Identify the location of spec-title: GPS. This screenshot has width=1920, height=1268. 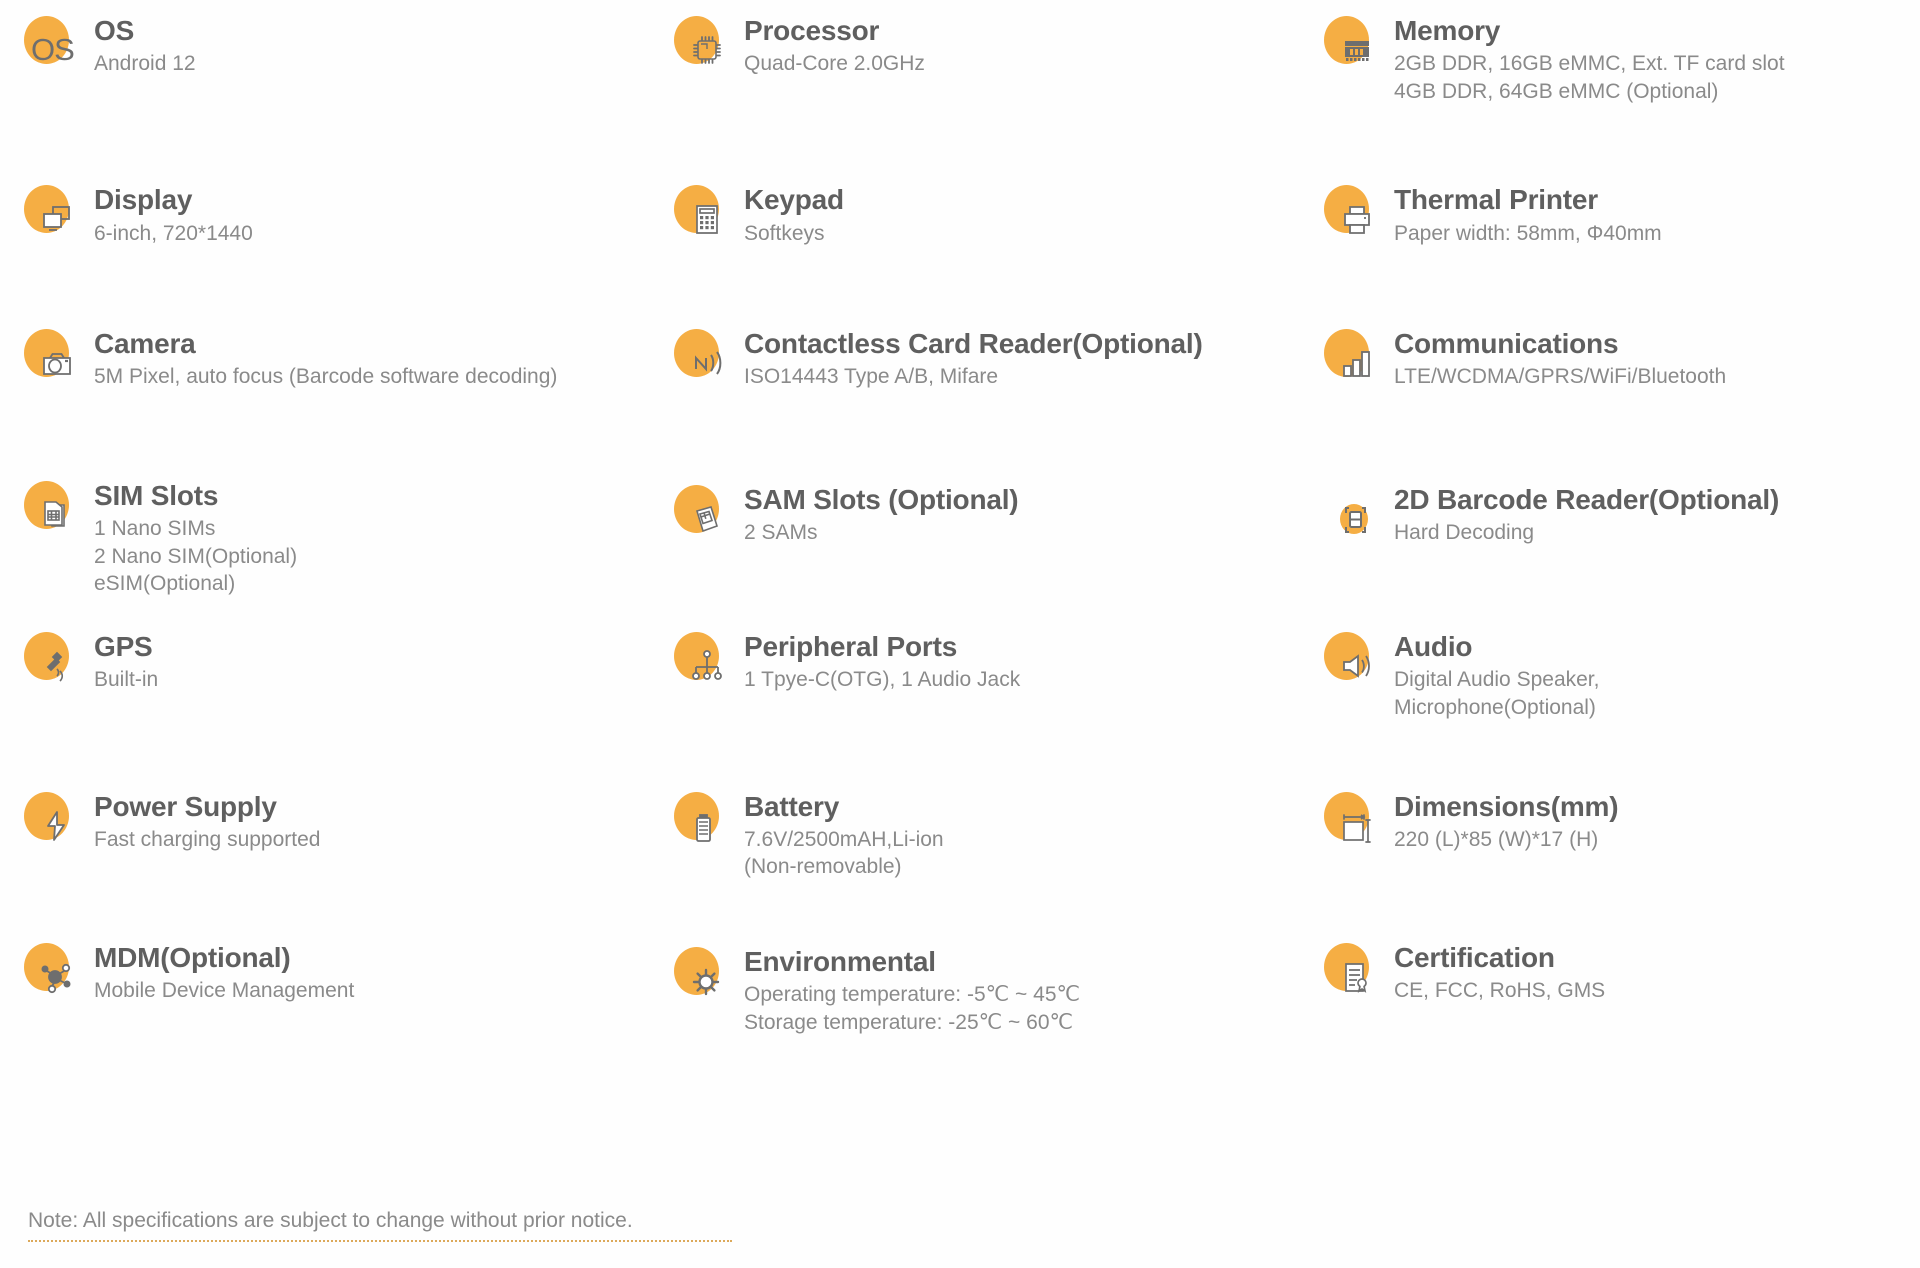
(123, 647).